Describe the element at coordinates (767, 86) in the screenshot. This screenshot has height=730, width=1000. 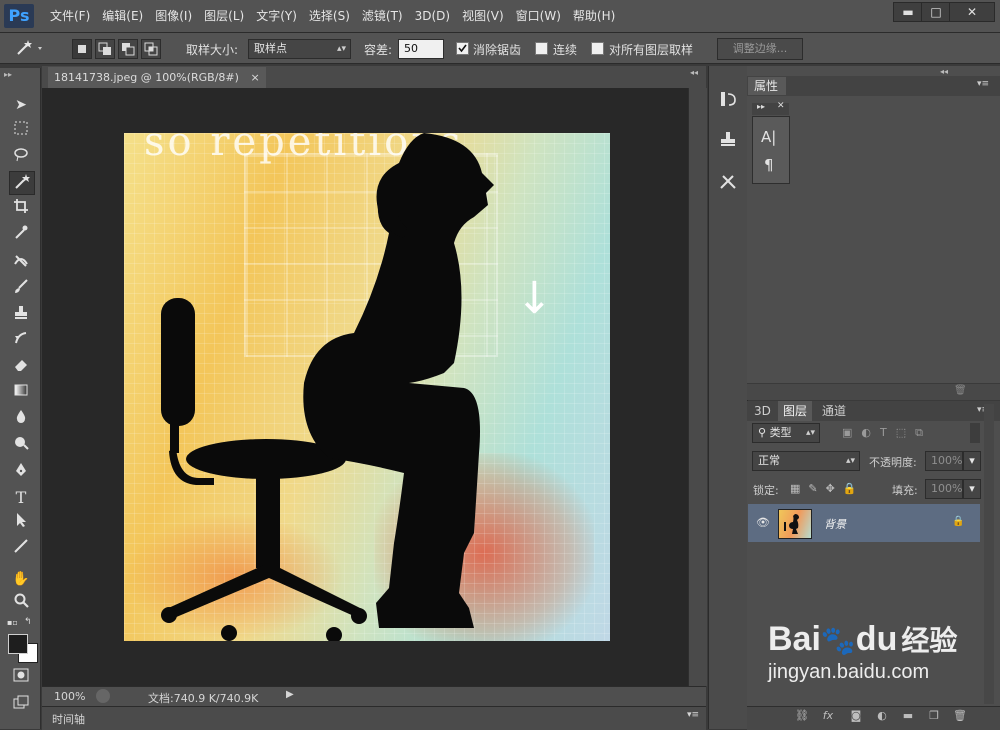
I see `tab-properties: 属性` at that location.